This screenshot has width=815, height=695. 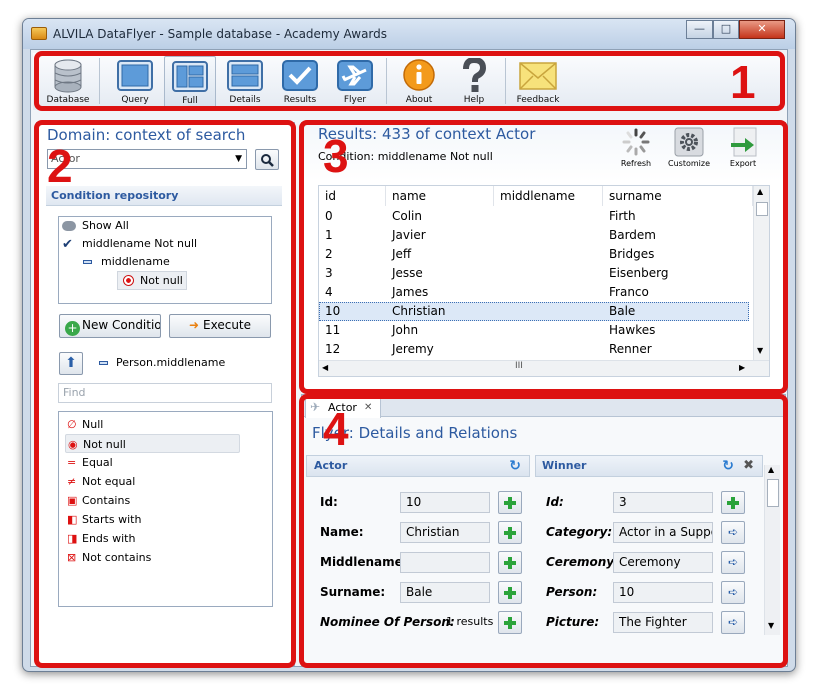 I want to click on toolbar-label: Help, so click(x=474, y=100).